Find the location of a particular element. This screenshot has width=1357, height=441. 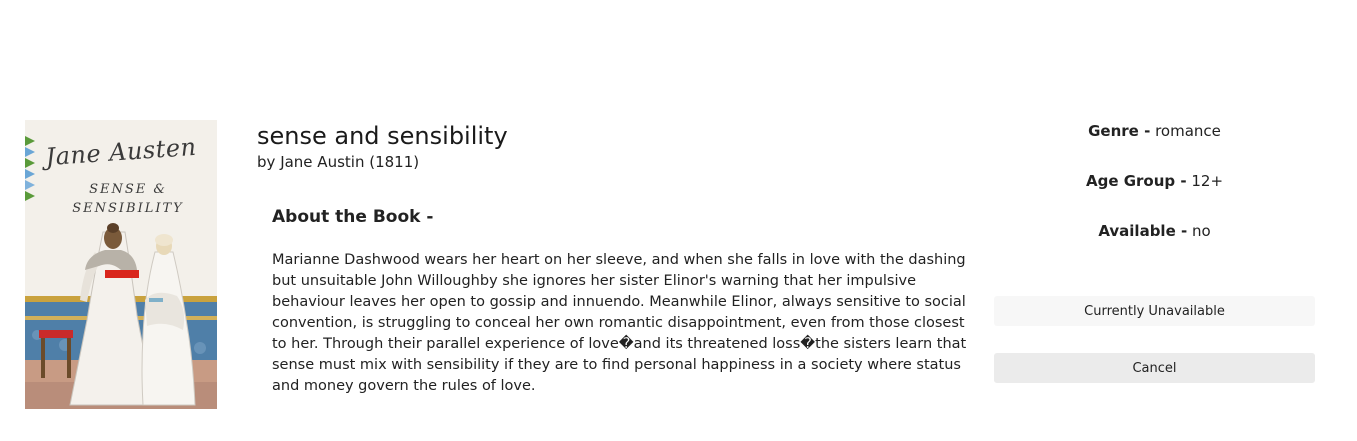

book-byline: by Jane Austin (1811) is located at coordinates (338, 162).